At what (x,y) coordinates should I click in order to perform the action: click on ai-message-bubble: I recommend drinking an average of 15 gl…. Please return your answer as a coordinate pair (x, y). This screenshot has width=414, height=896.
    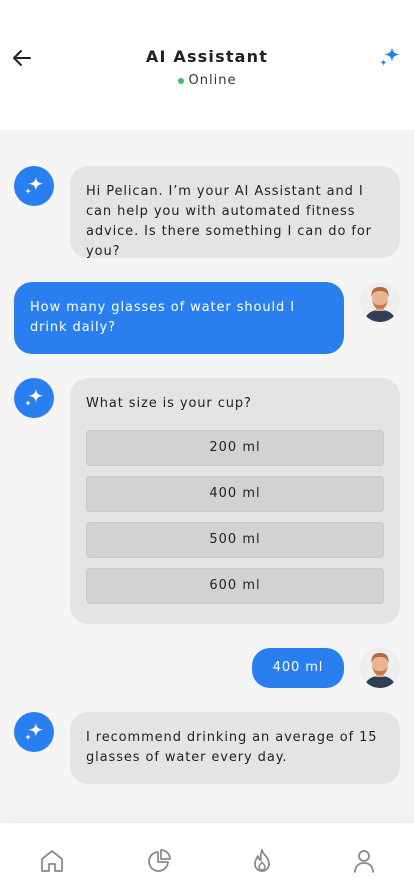
    Looking at the image, I should click on (235, 748).